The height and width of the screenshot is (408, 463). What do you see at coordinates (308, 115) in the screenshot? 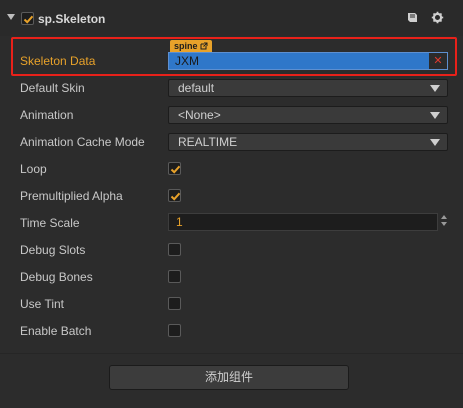
I see `animation-select: <None>` at bounding box center [308, 115].